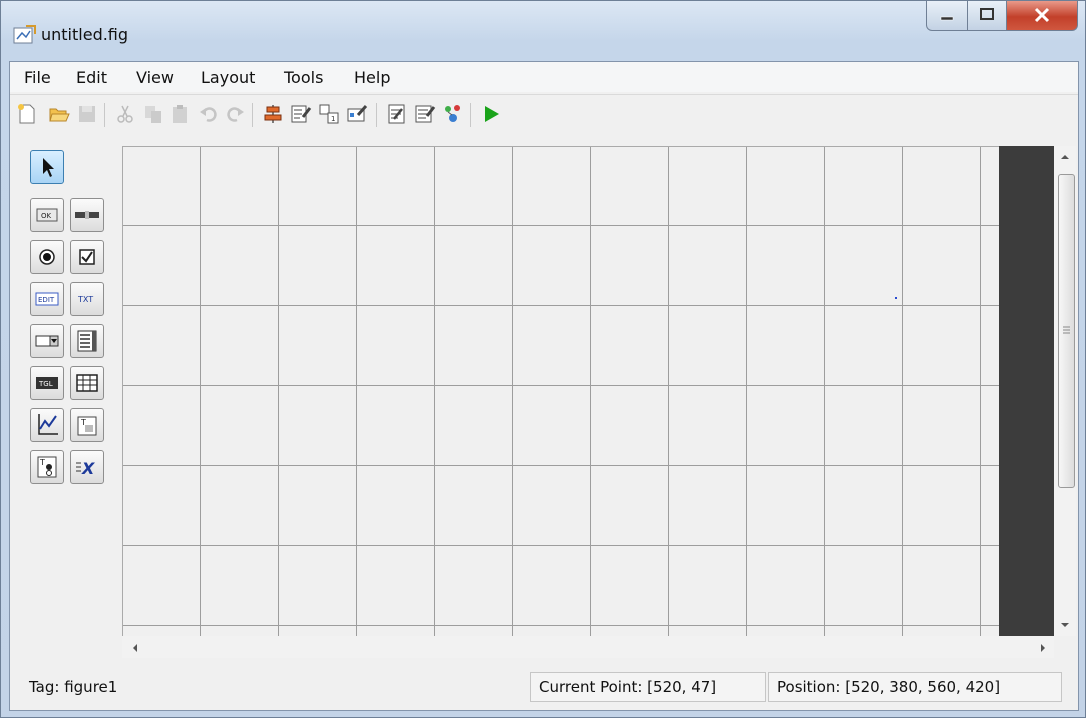  Describe the element at coordinates (135, 648) in the screenshot. I see `scroll-left-arrow-icon` at that location.